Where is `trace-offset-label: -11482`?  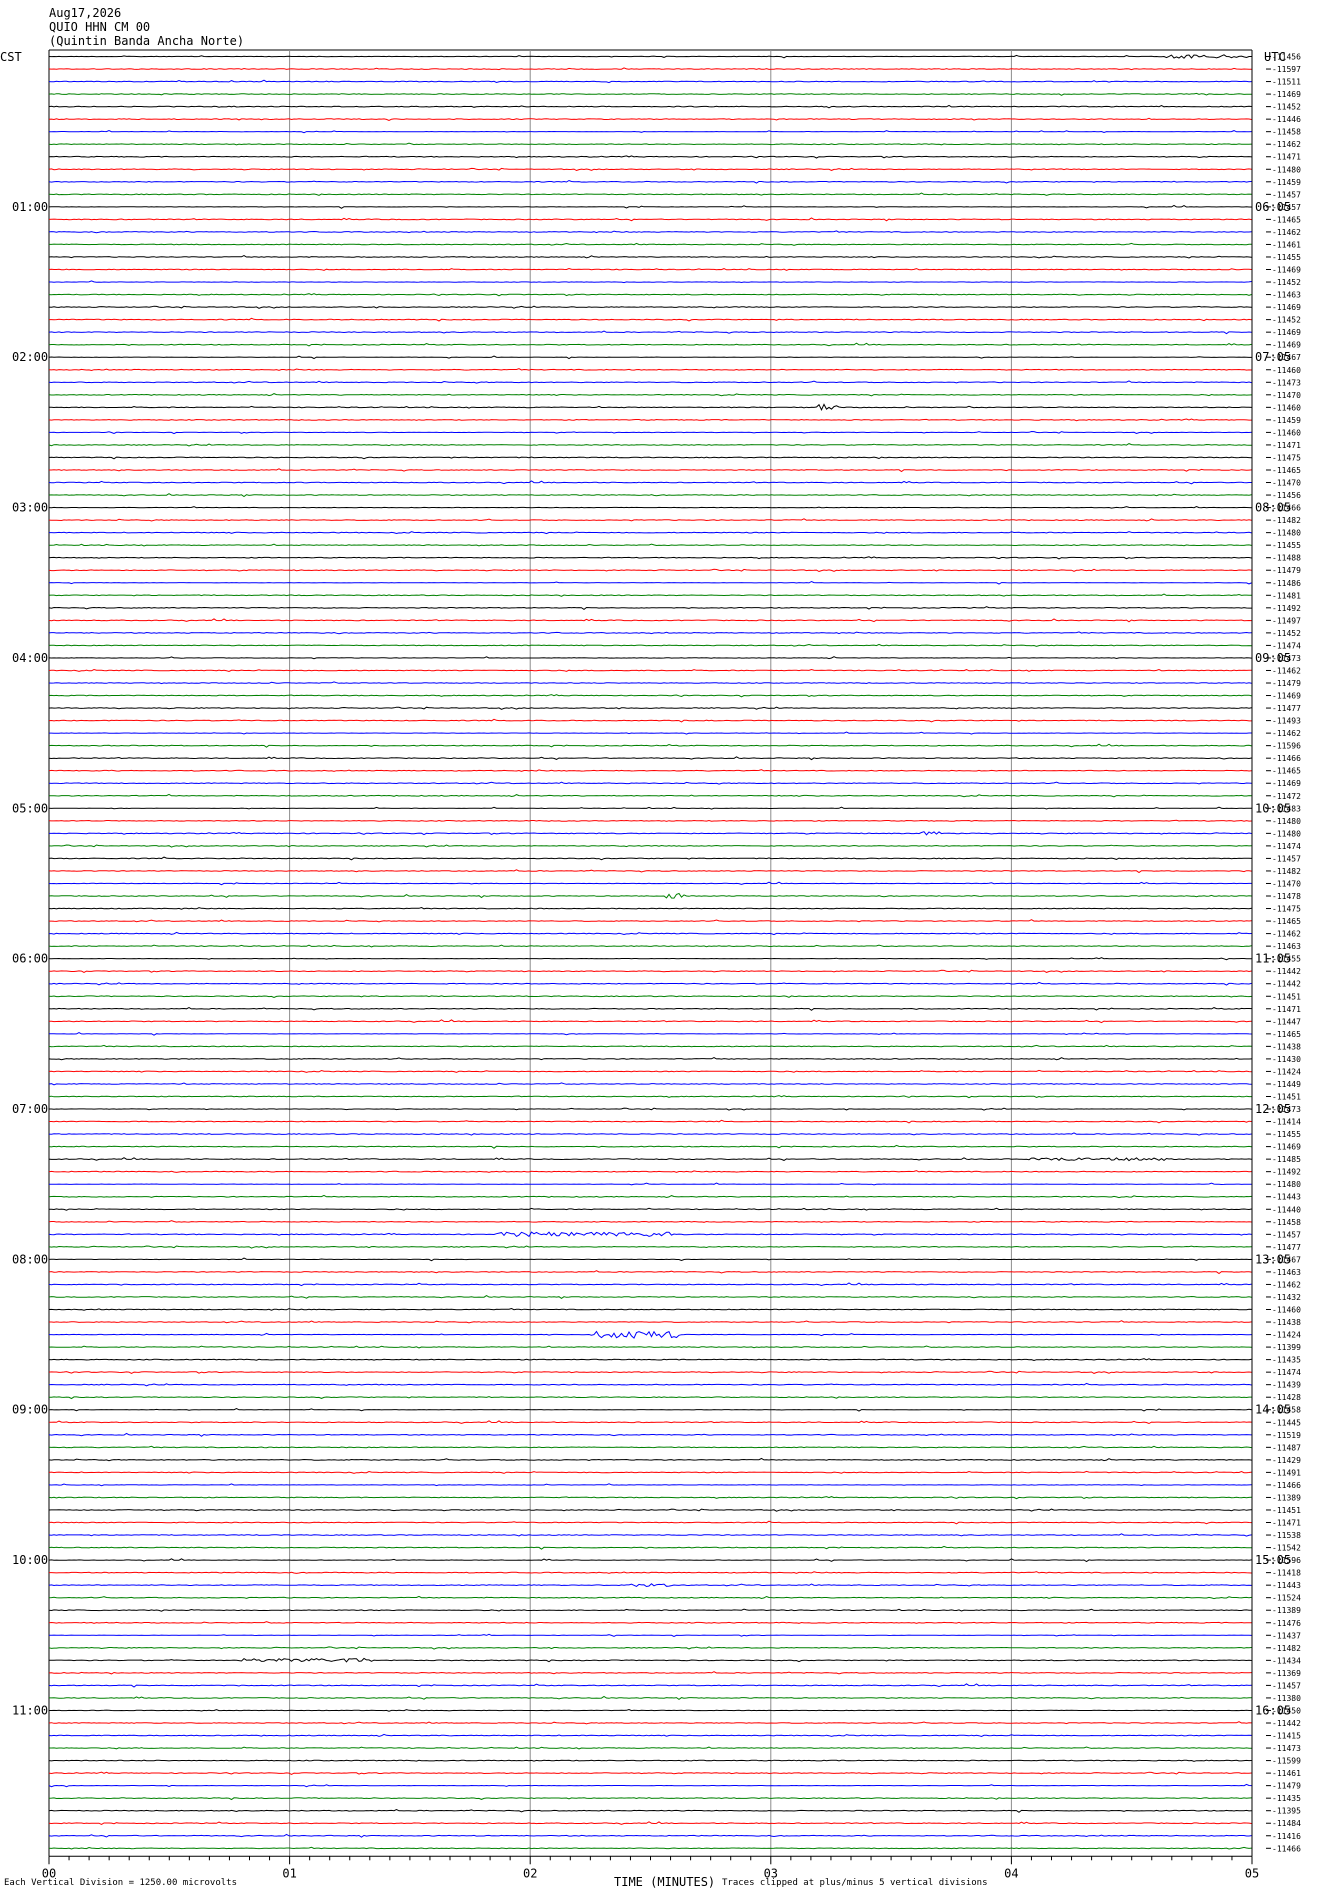
trace-offset-label: -11482 is located at coordinates (1286, 1648).